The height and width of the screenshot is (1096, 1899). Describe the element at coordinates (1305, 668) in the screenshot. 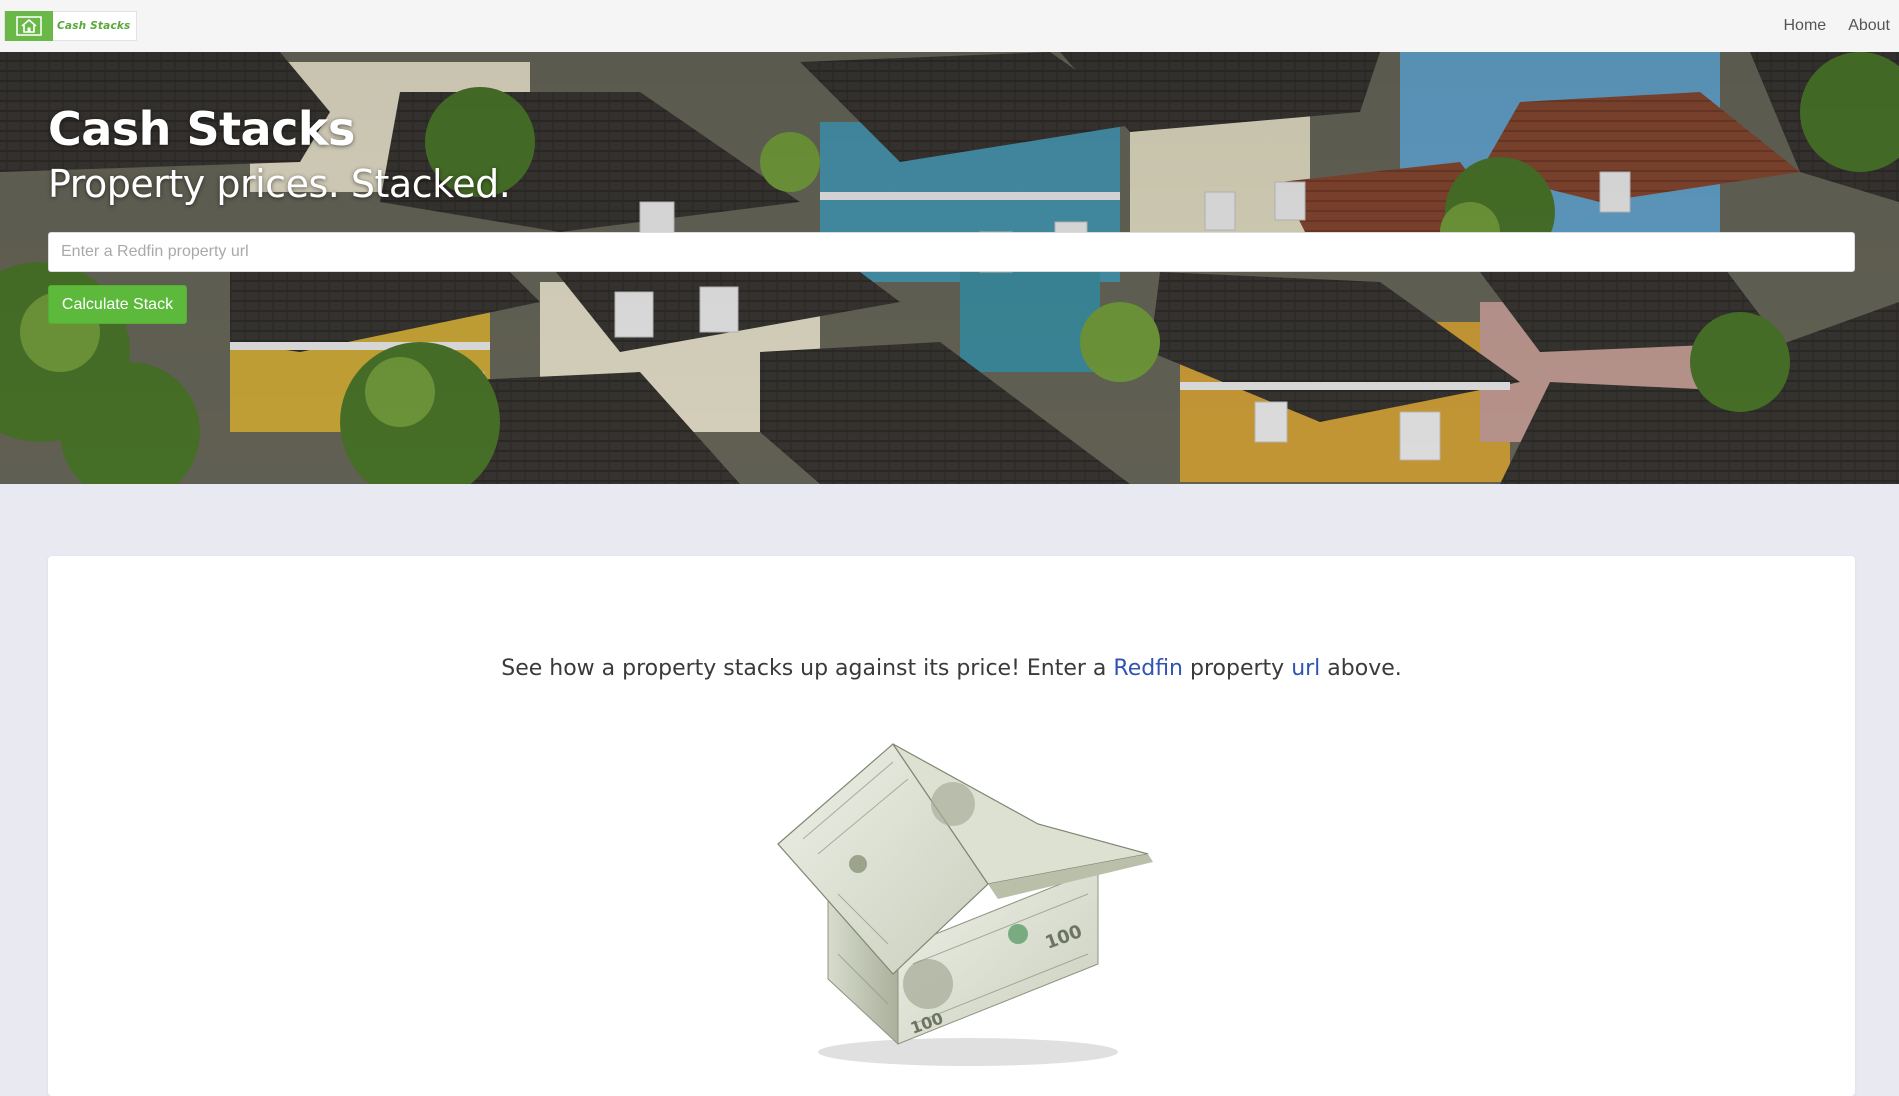

I see `url-link: url` at that location.